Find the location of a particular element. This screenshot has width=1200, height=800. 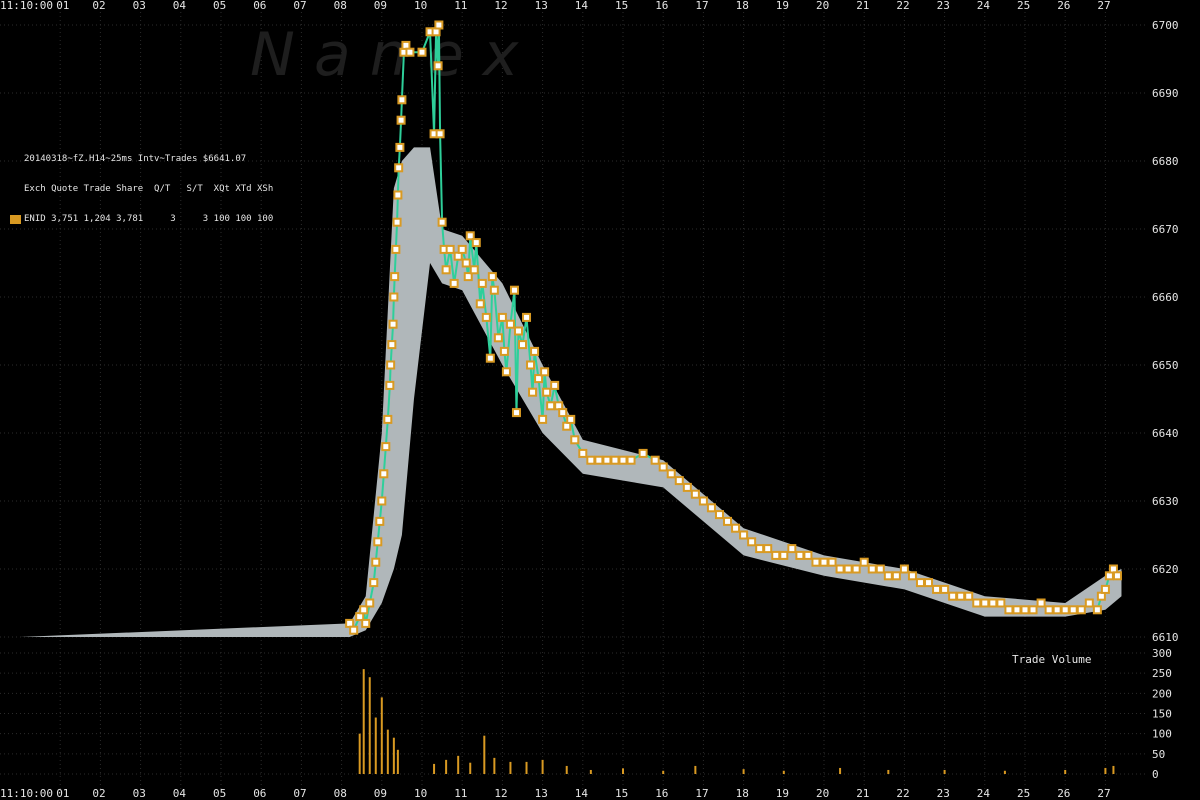

x-tick-label-top: 19 is located at coordinates (782, 6).